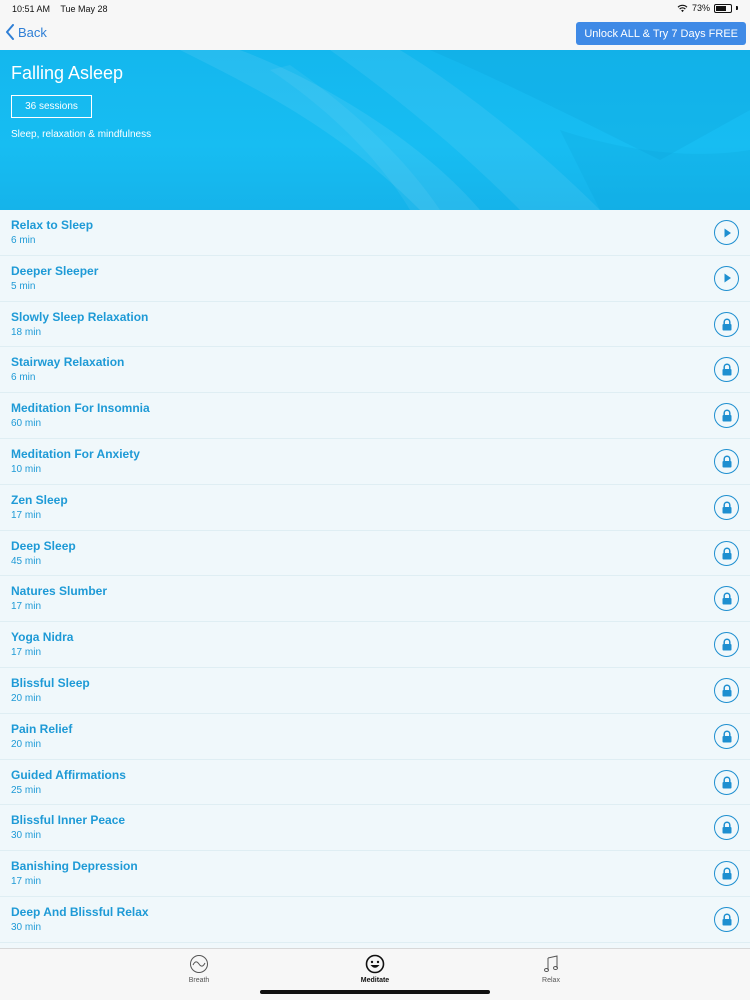  Describe the element at coordinates (59, 591) in the screenshot. I see `session-title: Natures Slumber` at that location.